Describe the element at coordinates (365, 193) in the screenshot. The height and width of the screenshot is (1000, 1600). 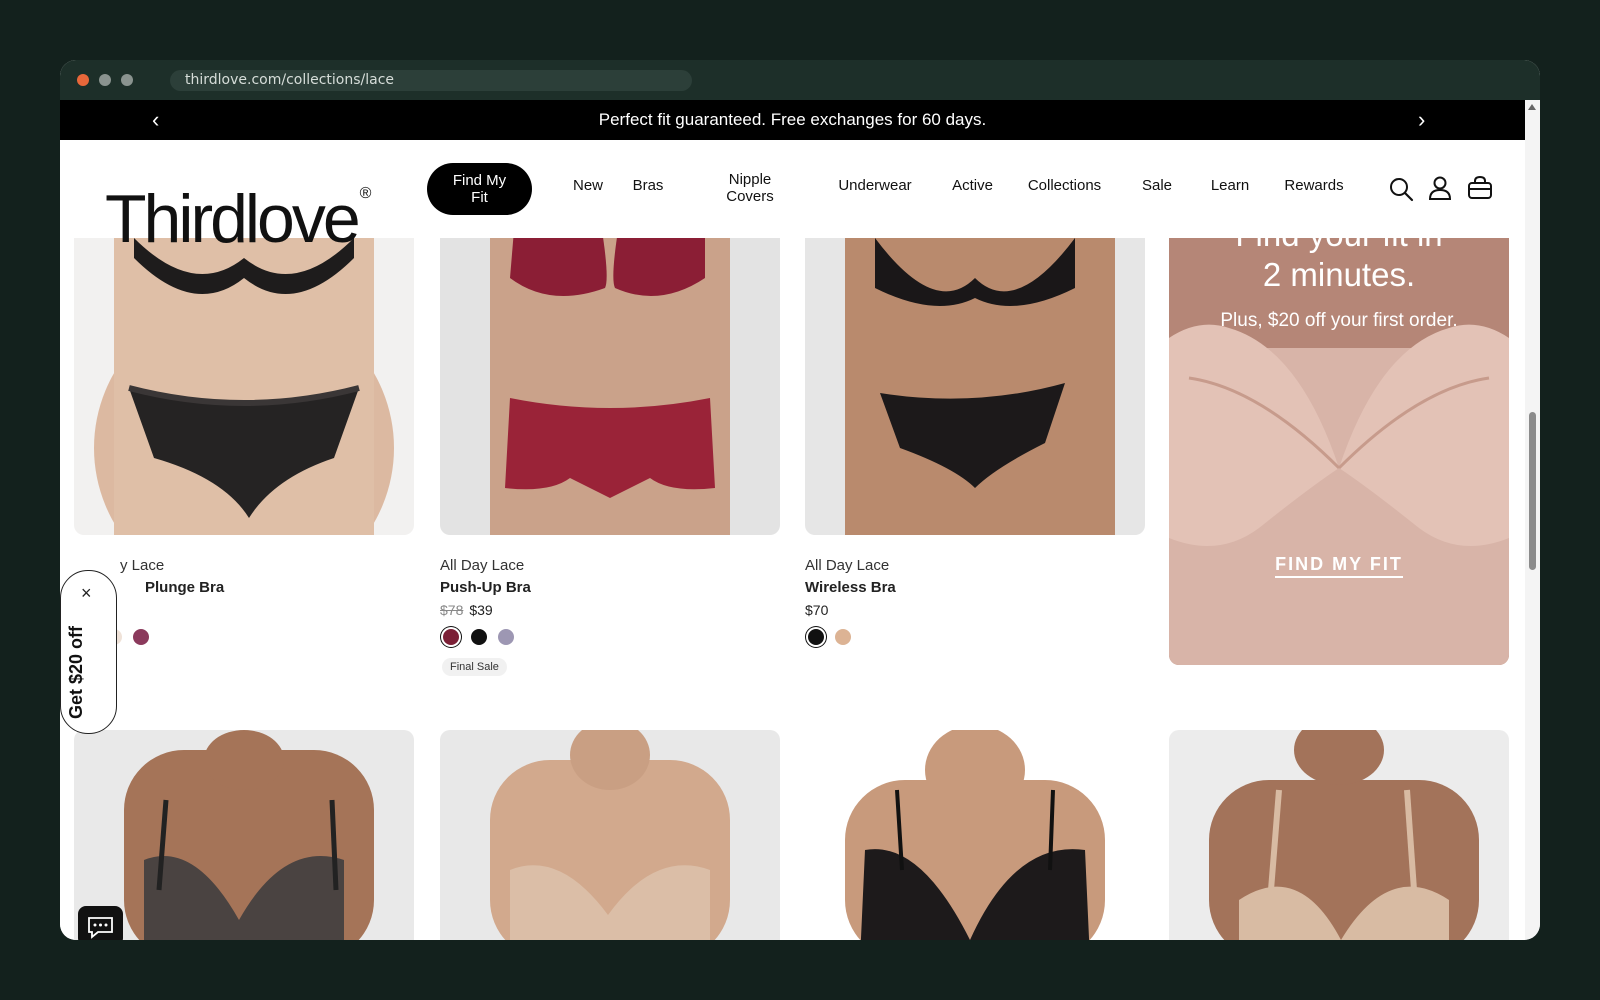
I see `registered-mark: ®` at that location.